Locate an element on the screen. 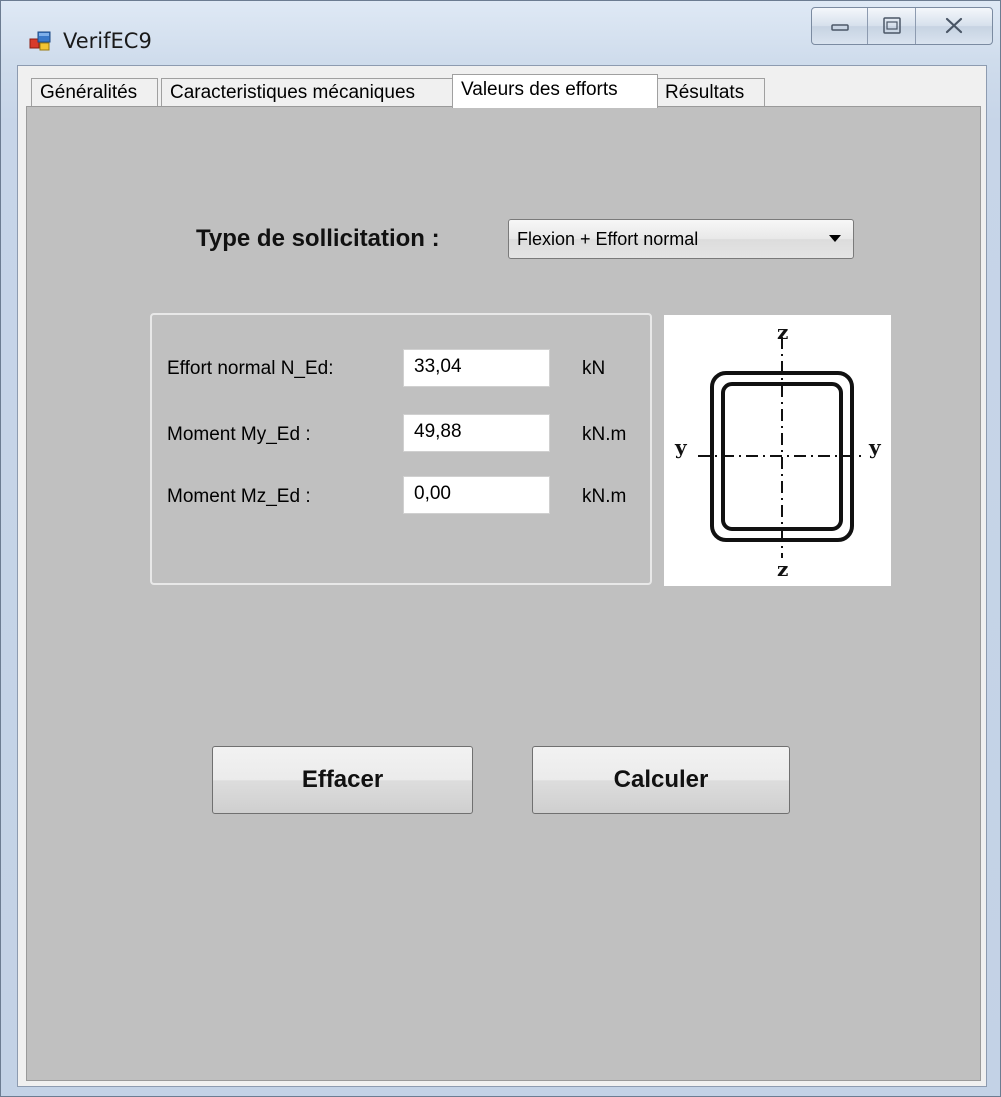 This screenshot has width=1001, height=1097. moment-my-unit: kN.m is located at coordinates (604, 434).